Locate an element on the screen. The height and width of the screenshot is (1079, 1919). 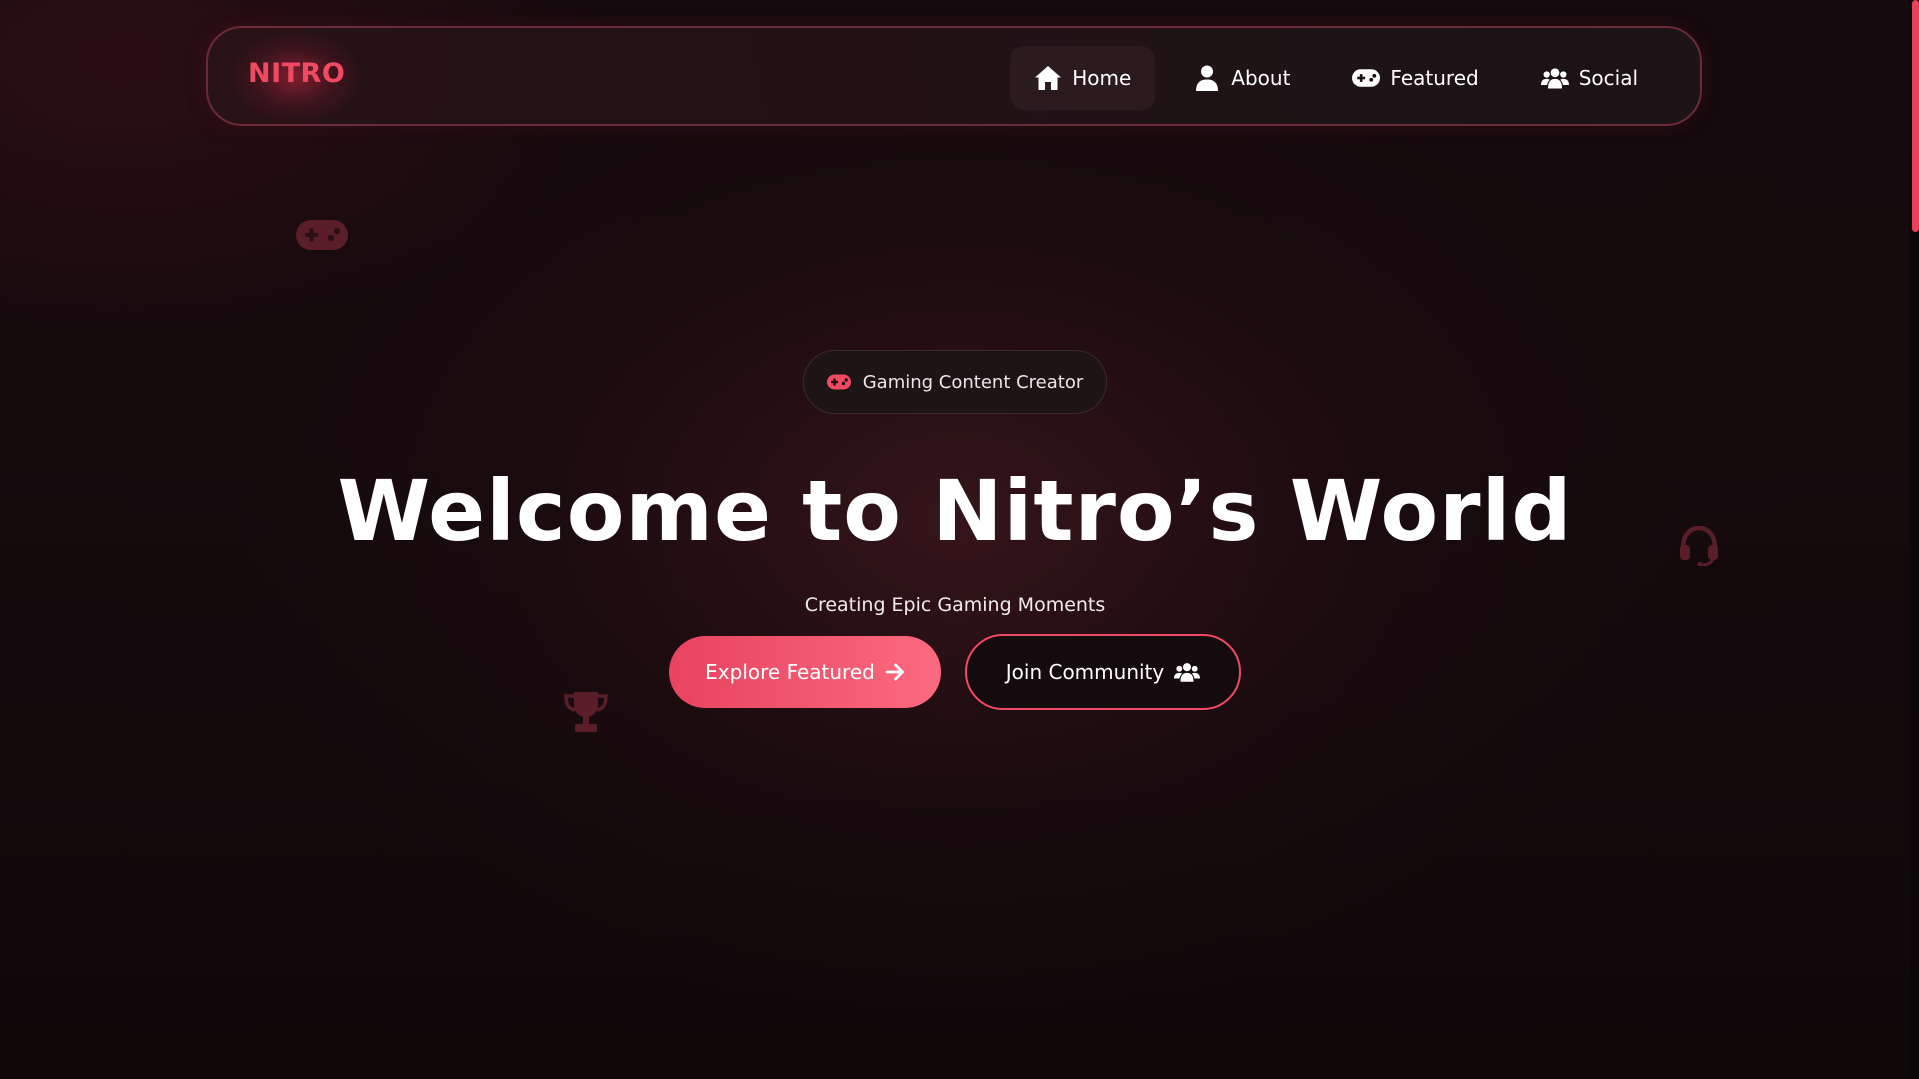
button-label: Join Community is located at coordinates (1085, 672).